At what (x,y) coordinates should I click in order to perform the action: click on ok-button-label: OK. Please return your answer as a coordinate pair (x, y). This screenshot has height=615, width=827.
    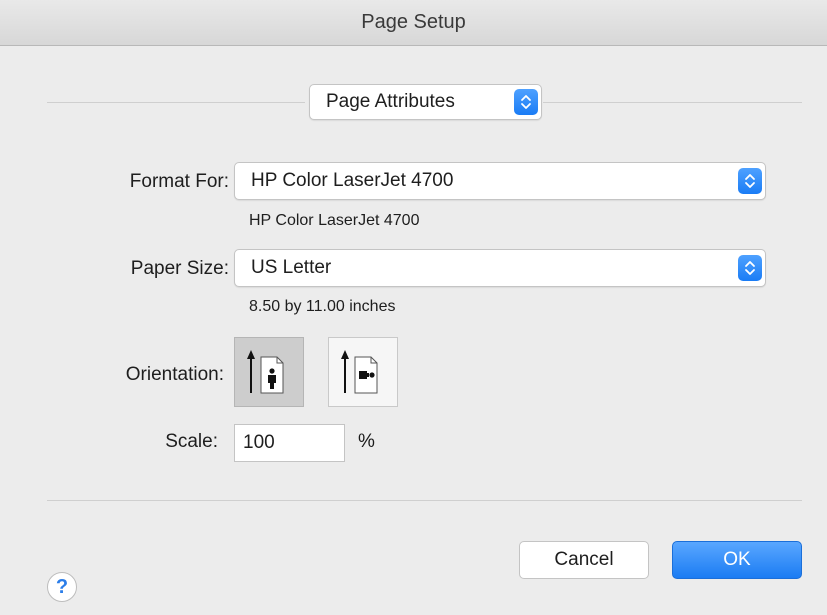
    Looking at the image, I should click on (737, 559).